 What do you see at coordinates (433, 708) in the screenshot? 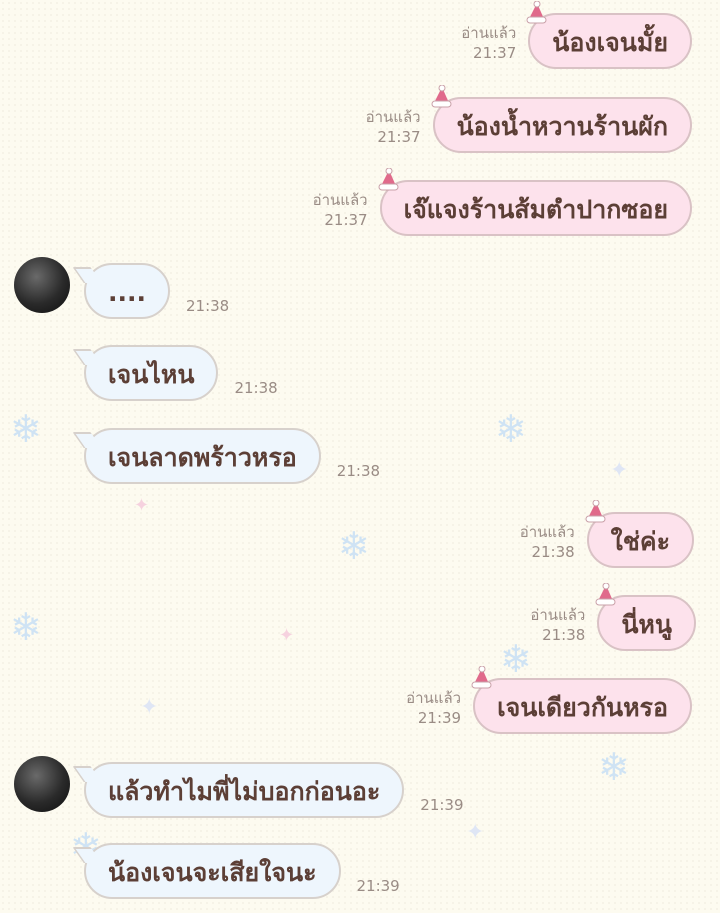
I see `message-meta: อ่านแล้ว 21:39` at bounding box center [433, 708].